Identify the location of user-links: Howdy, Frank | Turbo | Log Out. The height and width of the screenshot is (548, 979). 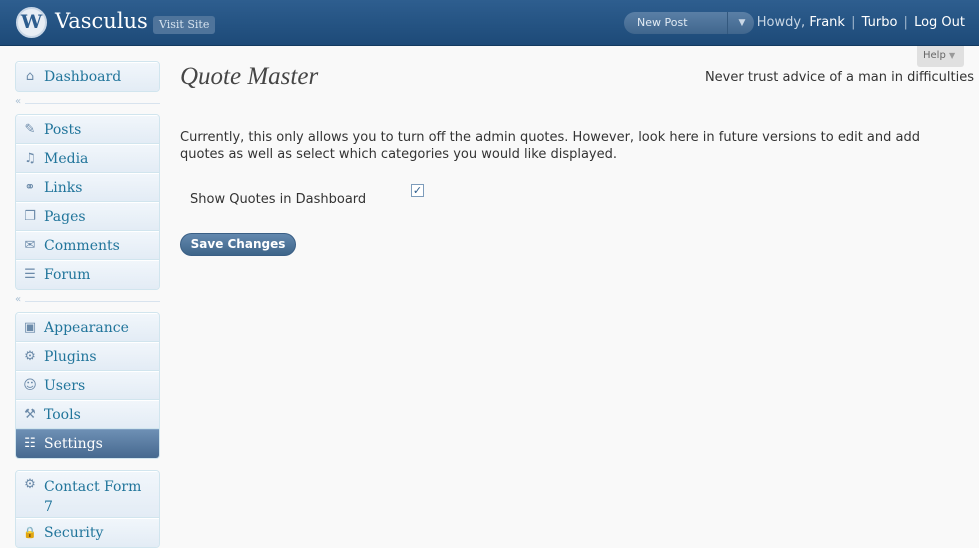
(861, 22).